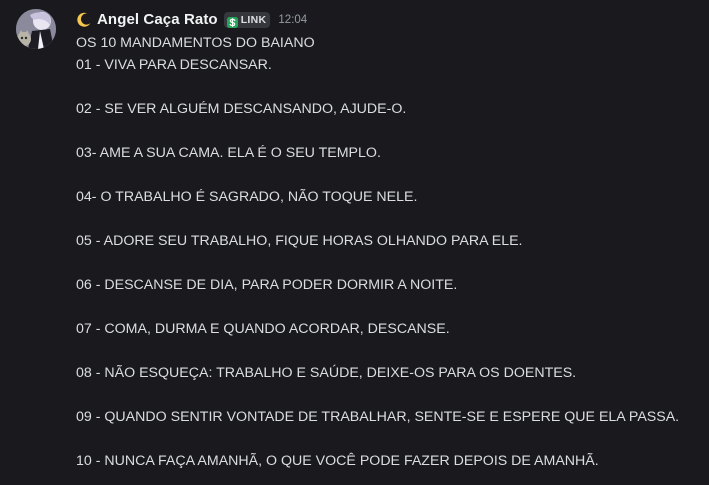 This screenshot has width=709, height=485. Describe the element at coordinates (232, 21) in the screenshot. I see `clan-badge-icon` at that location.